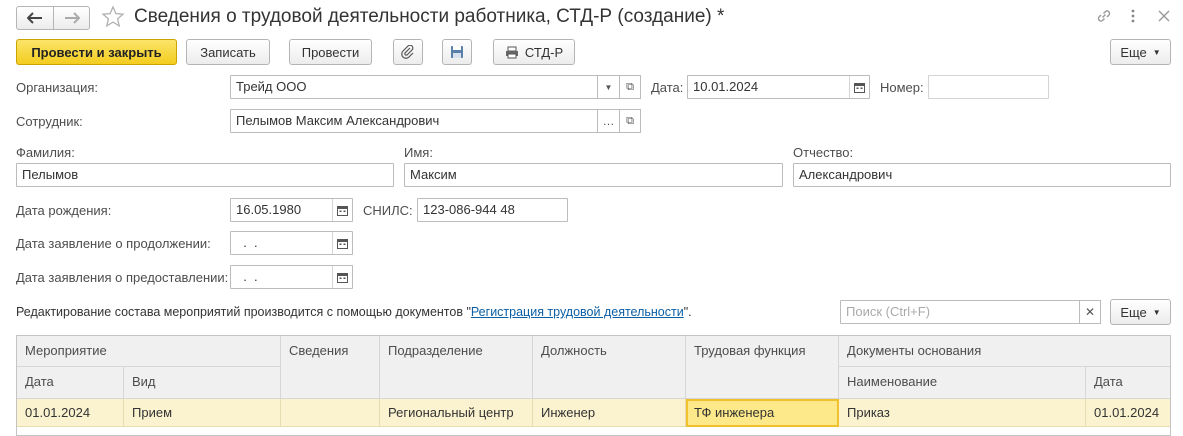 Image resolution: width=1183 pixels, height=436 pixels. Describe the element at coordinates (202, 383) in the screenshot. I see `col-kind-header: Вид` at that location.